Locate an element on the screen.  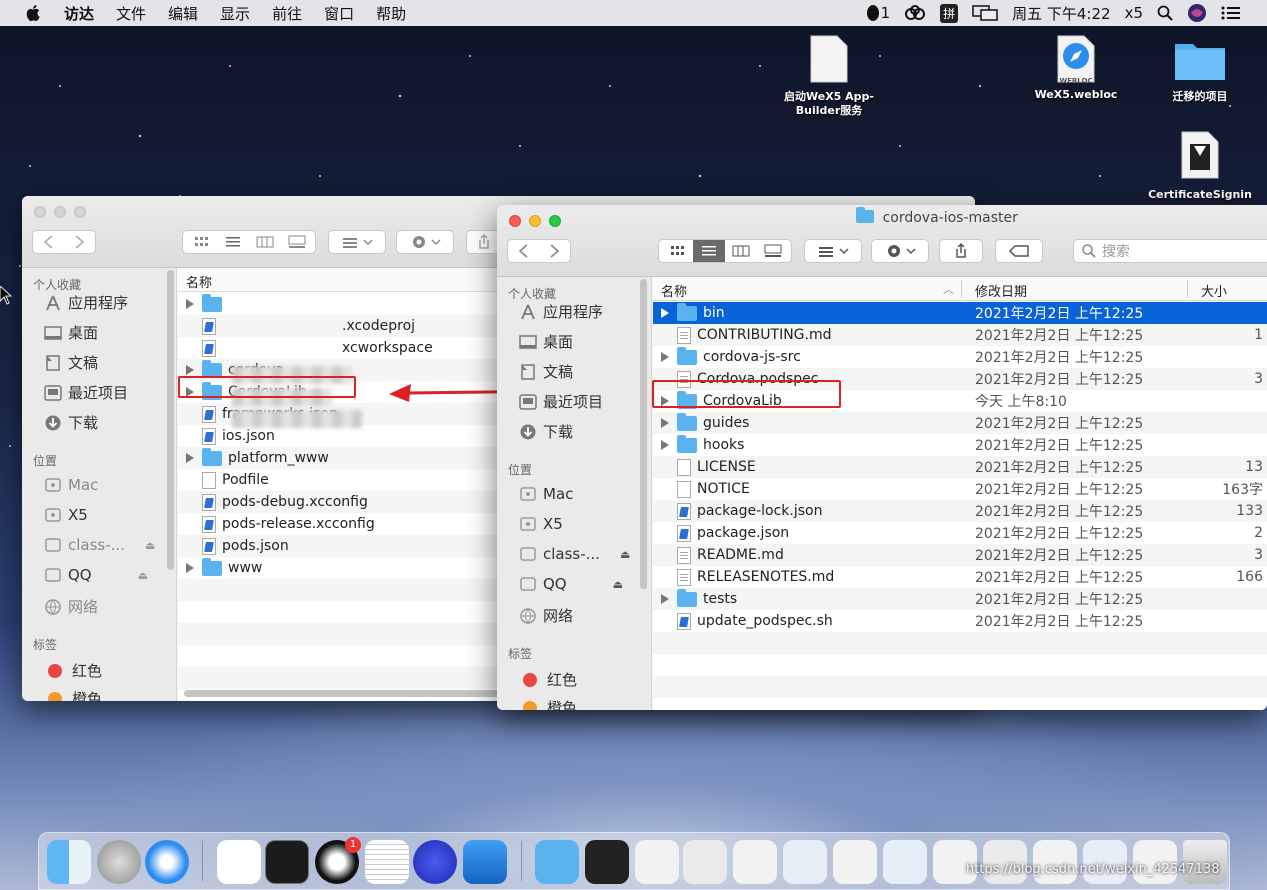
file-row: cordova-js-src 2021年2月2日 上午12:25 is located at coordinates (960, 357).